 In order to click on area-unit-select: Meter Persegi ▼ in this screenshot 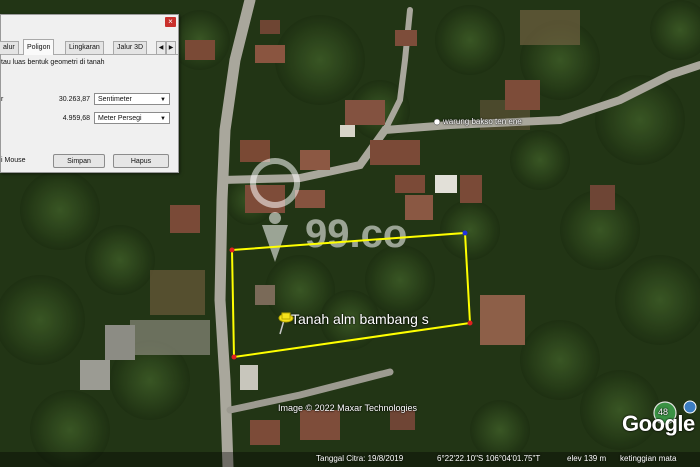, I will do `click(132, 118)`.